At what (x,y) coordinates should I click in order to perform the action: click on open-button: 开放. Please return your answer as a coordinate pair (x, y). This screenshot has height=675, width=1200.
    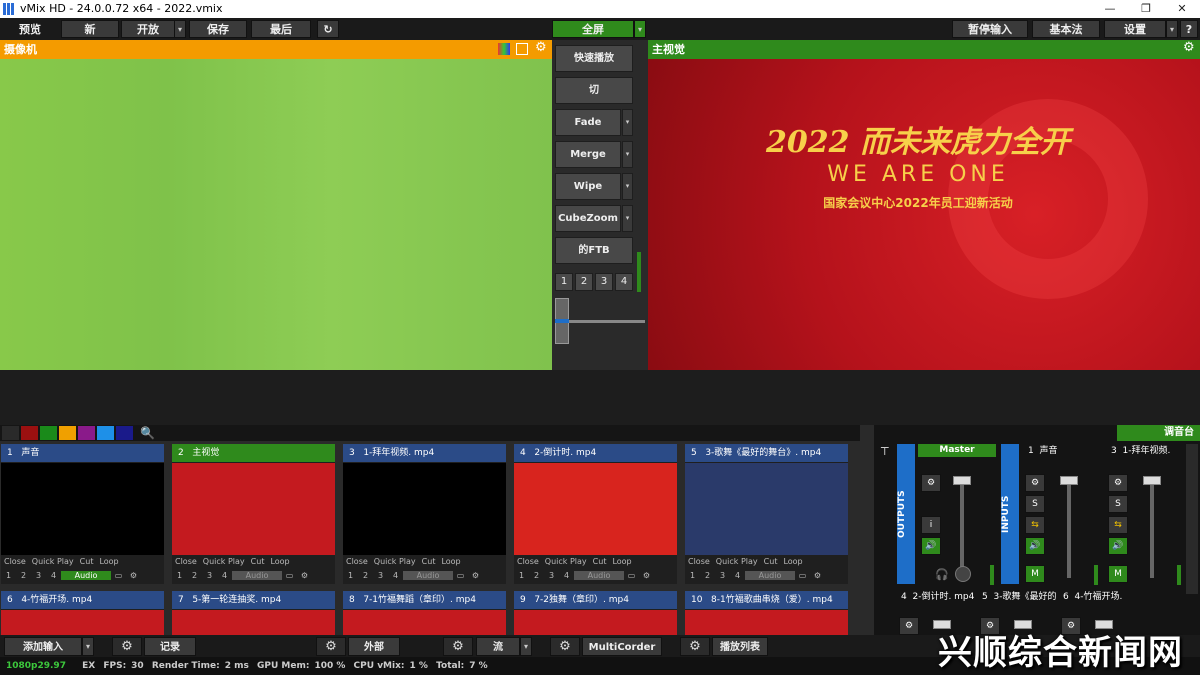
    Looking at the image, I should click on (148, 29).